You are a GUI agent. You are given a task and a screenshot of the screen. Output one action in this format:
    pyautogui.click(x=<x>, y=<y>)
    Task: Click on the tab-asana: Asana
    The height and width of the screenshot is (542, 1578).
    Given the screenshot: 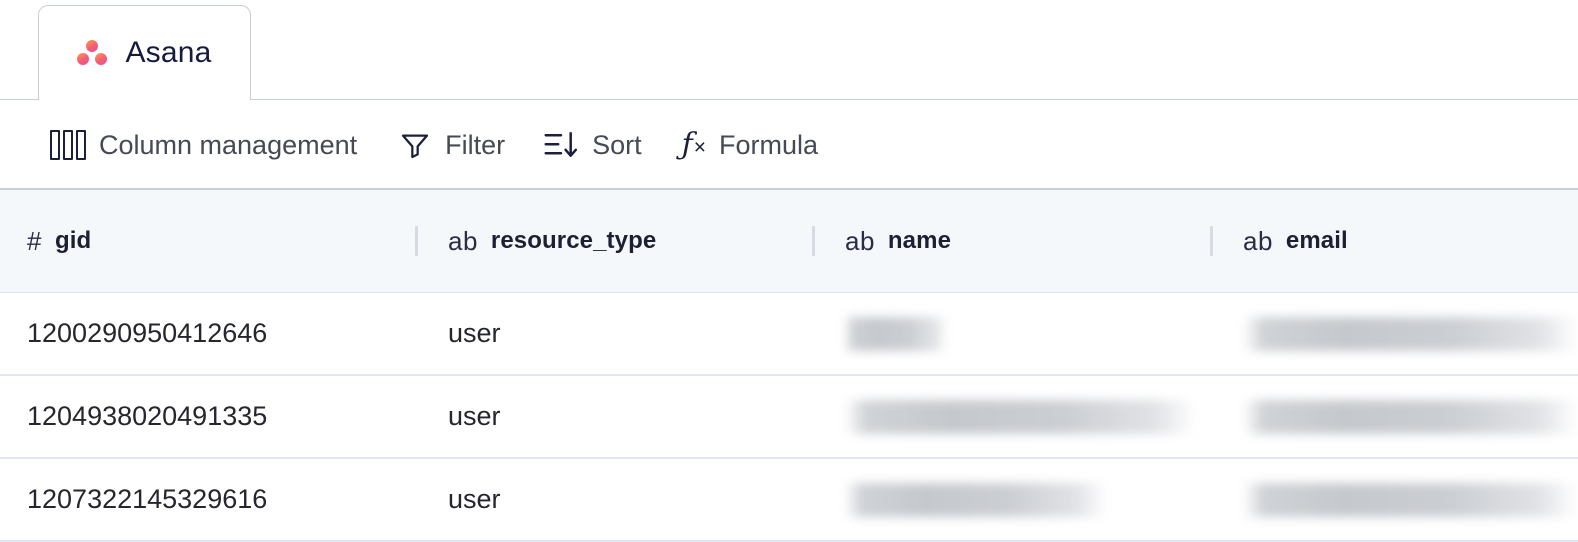 What is the action you would take?
    pyautogui.click(x=144, y=52)
    